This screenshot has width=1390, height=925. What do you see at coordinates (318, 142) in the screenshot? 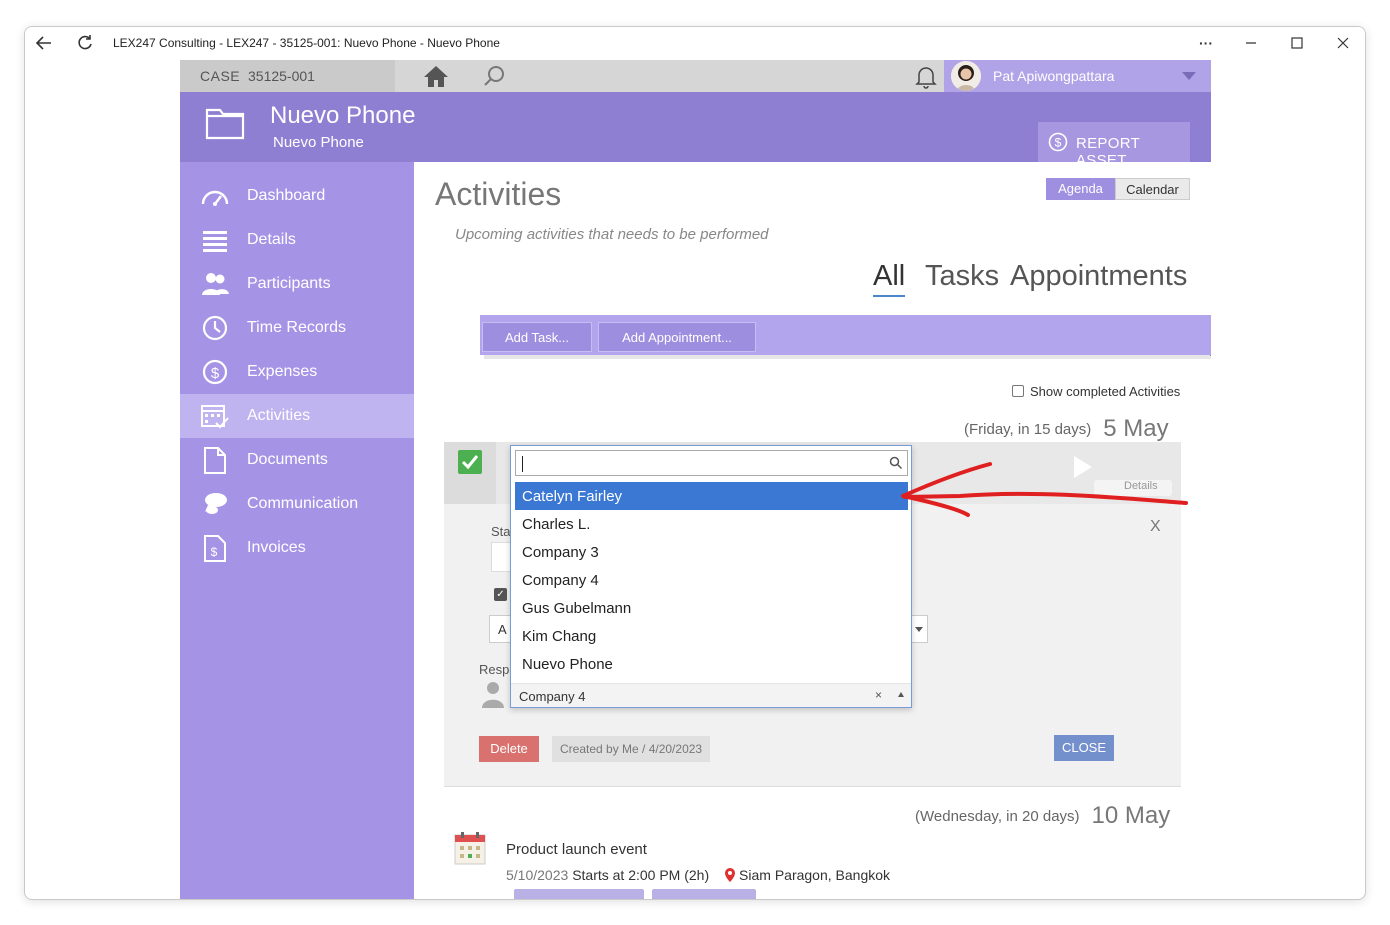
I see `case-subtitle: Nuevo Phone` at bounding box center [318, 142].